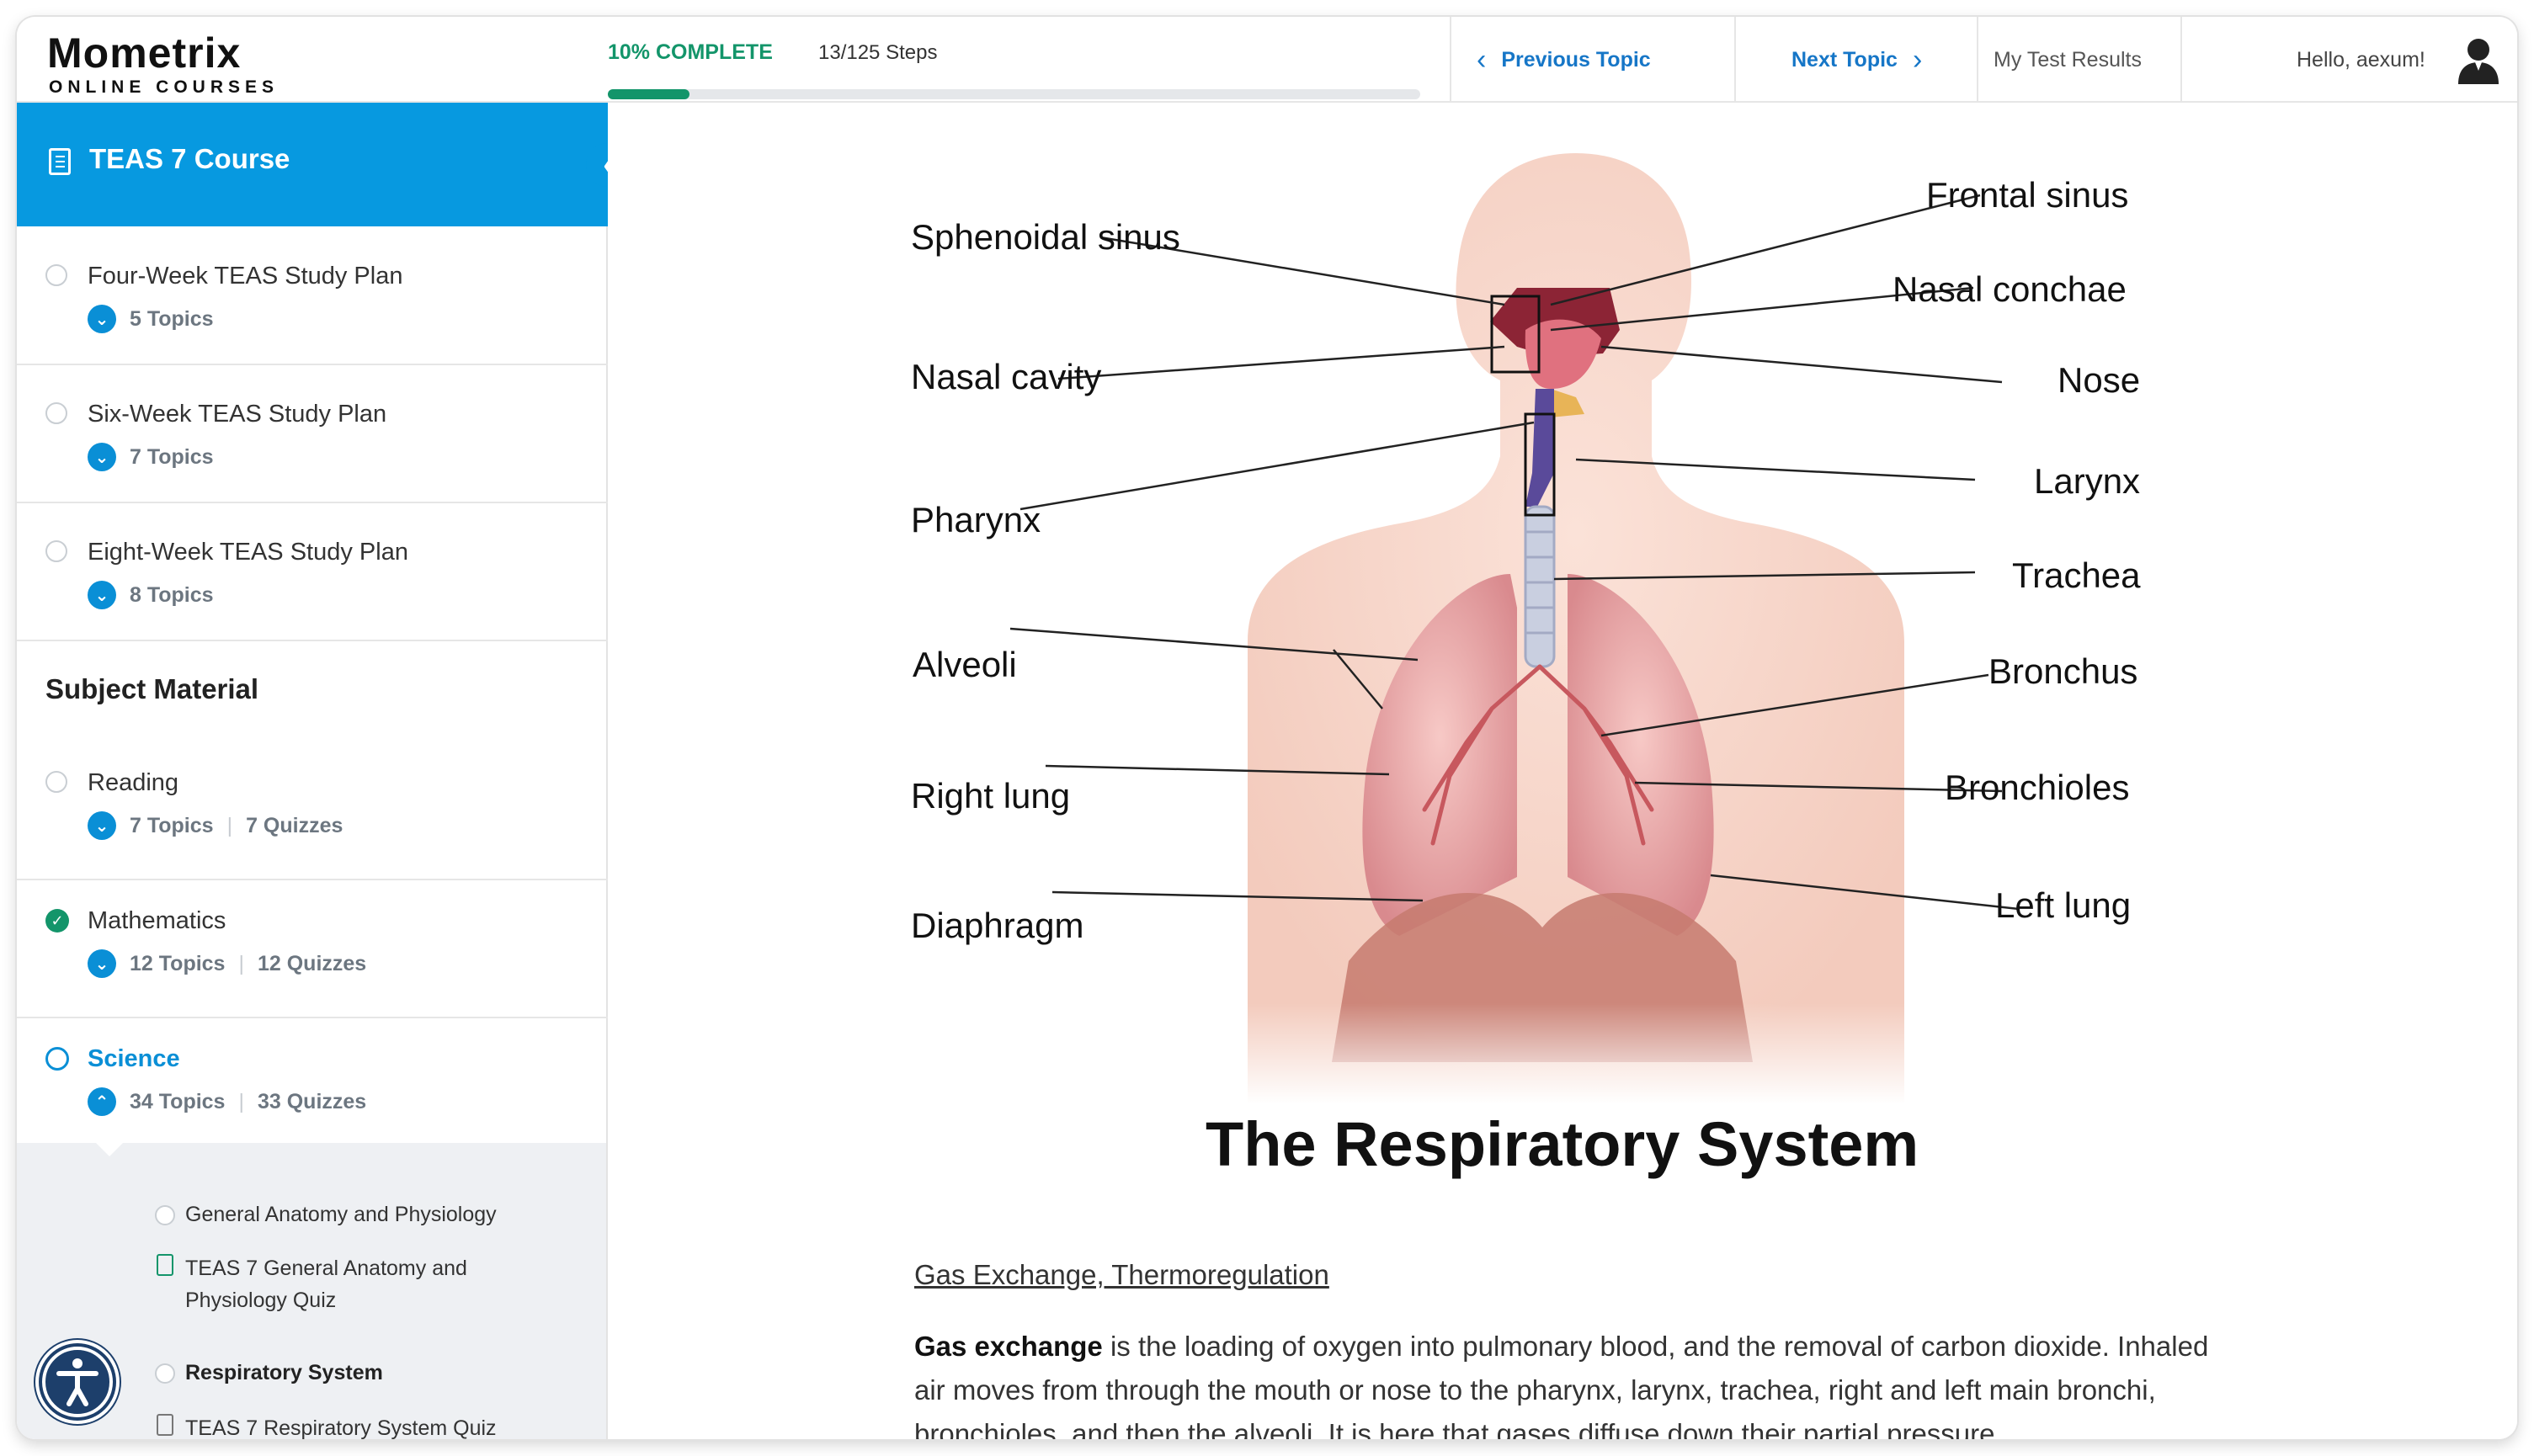 The height and width of the screenshot is (1456, 2534). What do you see at coordinates (2361, 59) in the screenshot?
I see `user-greeting: Hello, aexum!` at bounding box center [2361, 59].